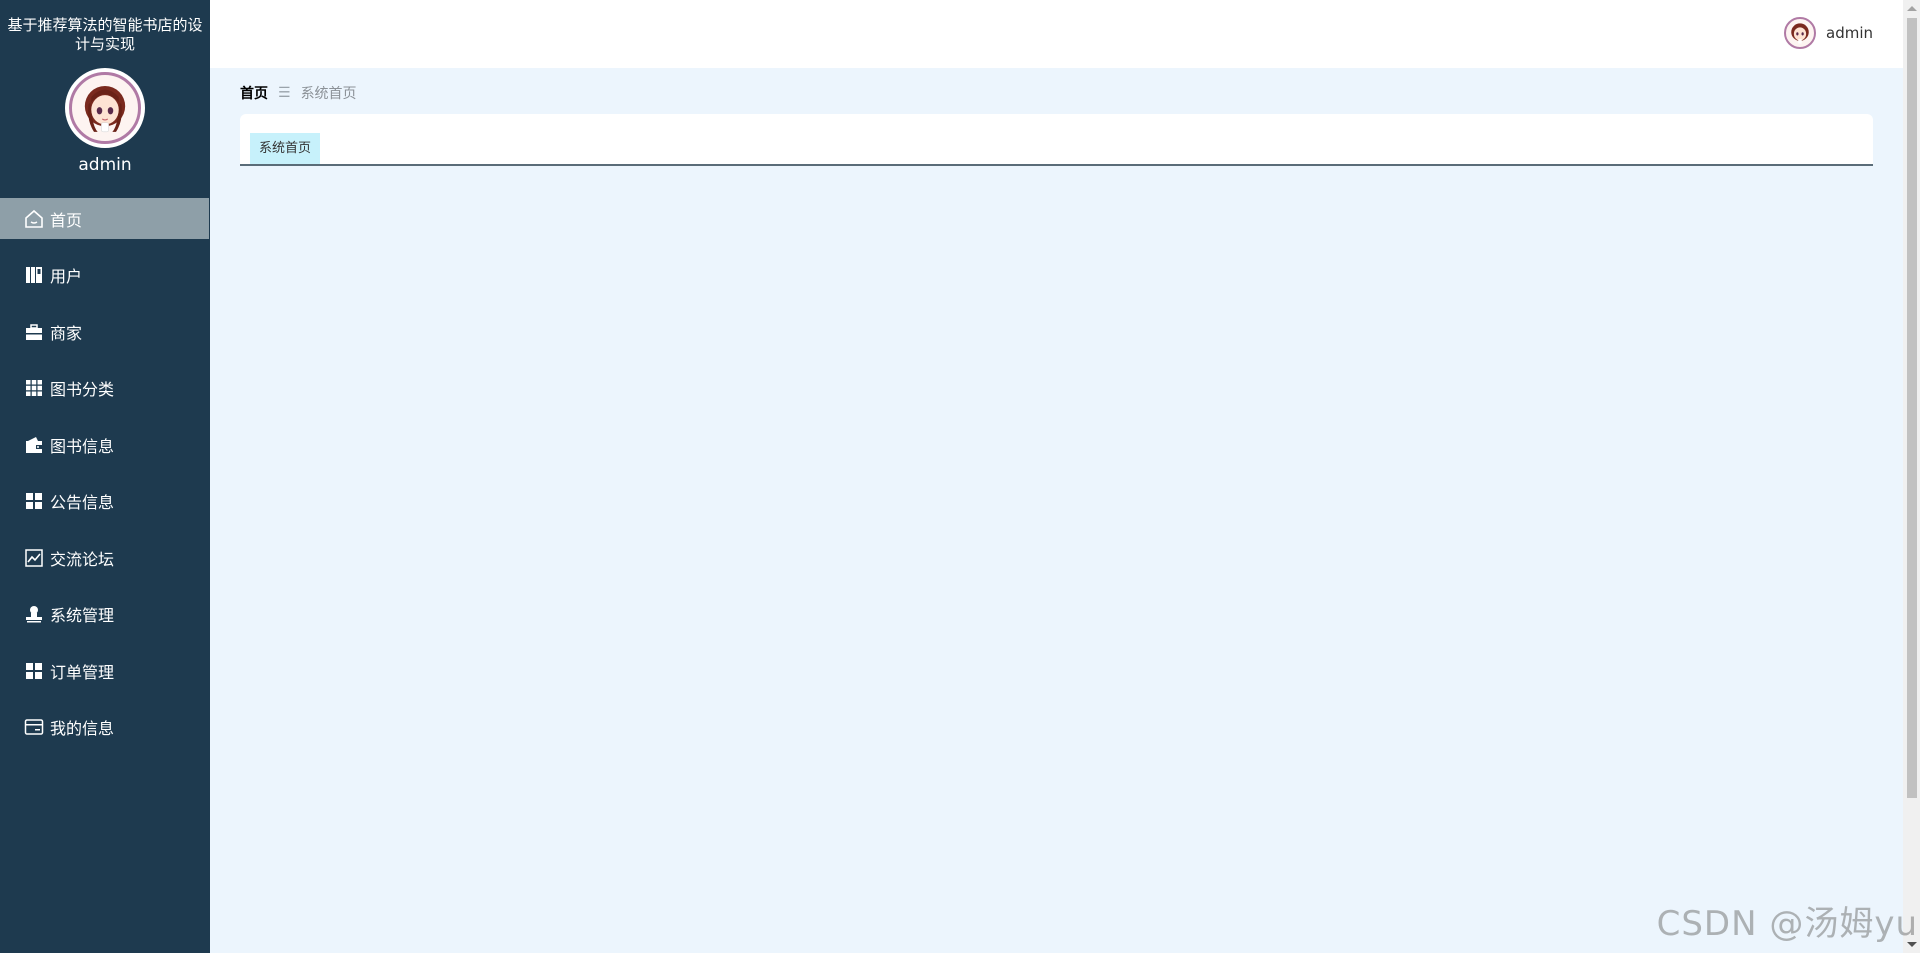  I want to click on grid-icon, so click(34, 388).